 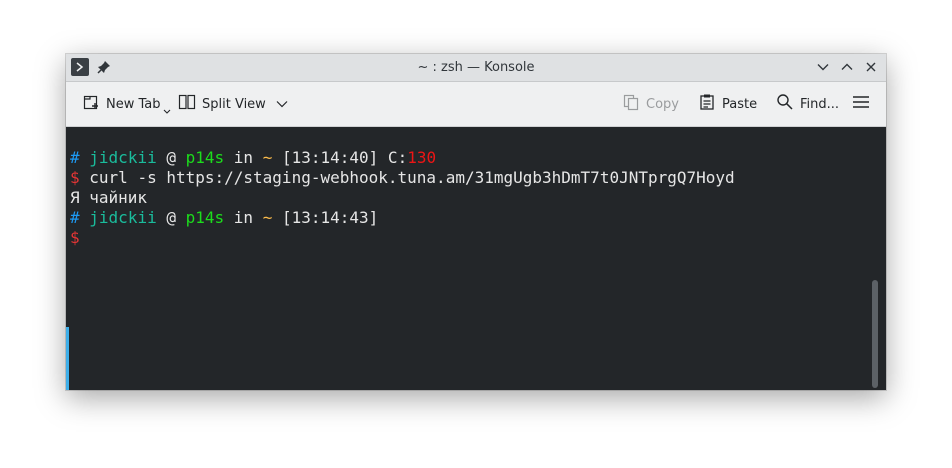 What do you see at coordinates (187, 104) in the screenshot?
I see `split-view-icon` at bounding box center [187, 104].